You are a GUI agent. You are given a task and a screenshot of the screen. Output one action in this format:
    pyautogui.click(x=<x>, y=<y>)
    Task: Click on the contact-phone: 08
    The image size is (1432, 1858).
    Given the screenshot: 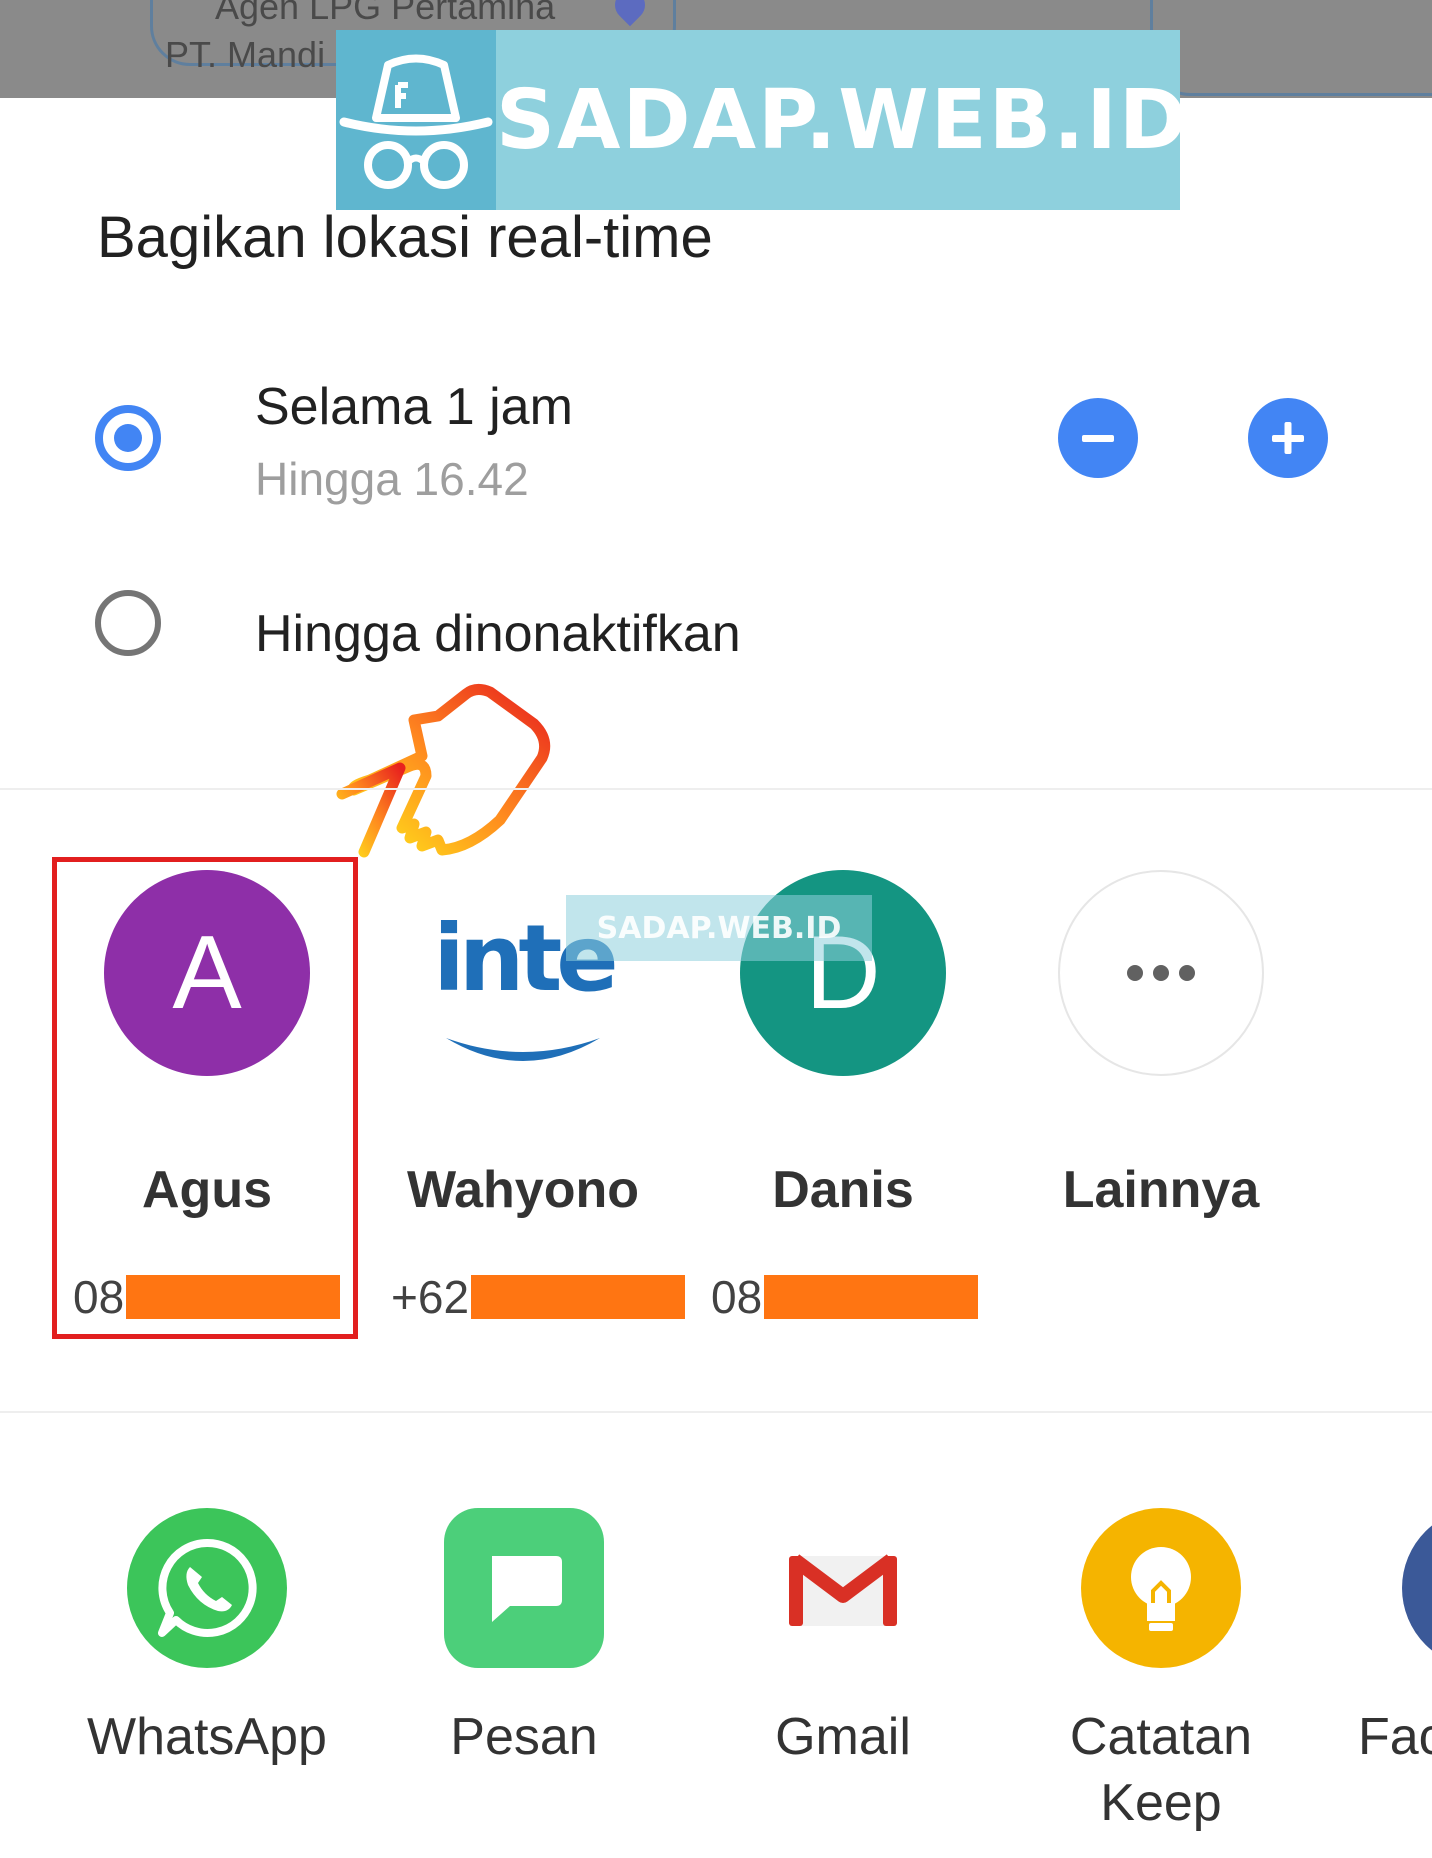 What is the action you would take?
    pyautogui.click(x=845, y=1297)
    